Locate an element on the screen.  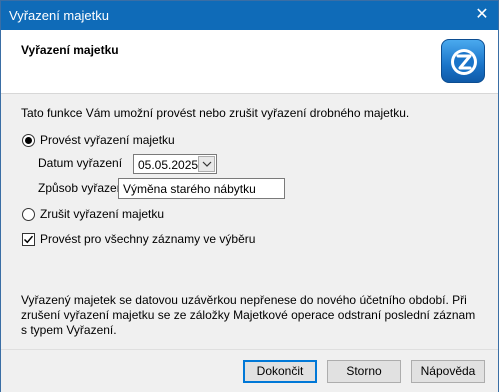
calendar-dropdown-button is located at coordinates (206, 164).